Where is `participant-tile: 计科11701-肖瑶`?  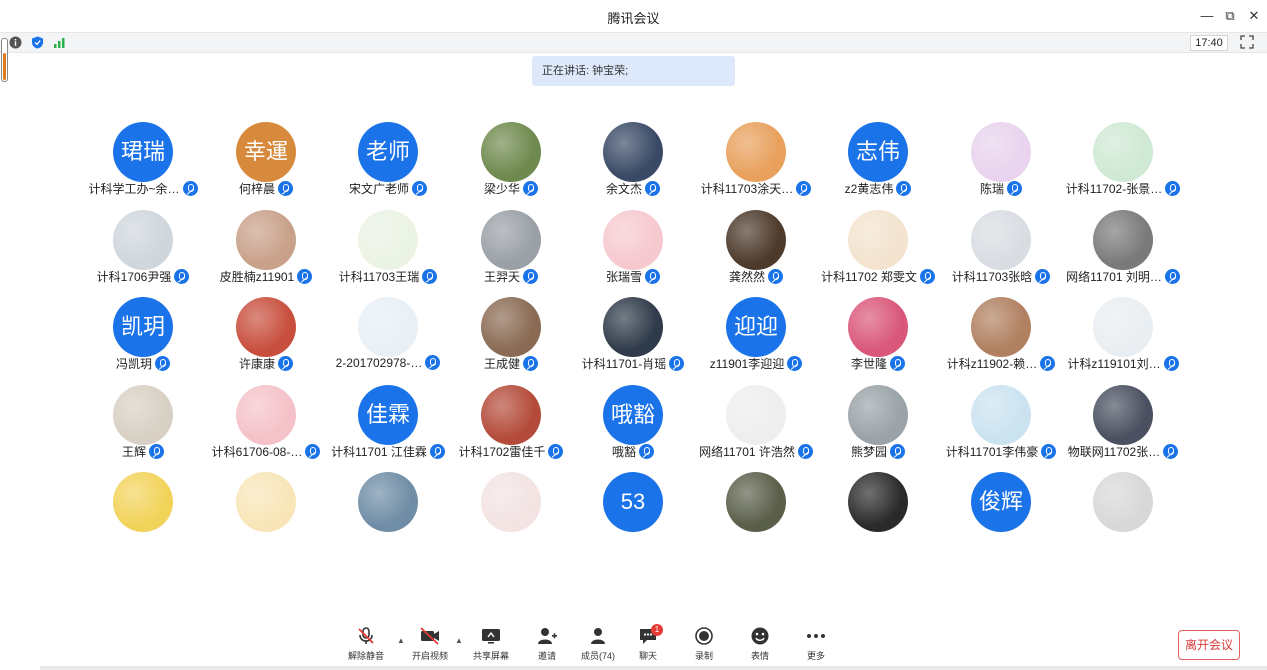
participant-tile: 计科11701-肖瑶 is located at coordinates (633, 336).